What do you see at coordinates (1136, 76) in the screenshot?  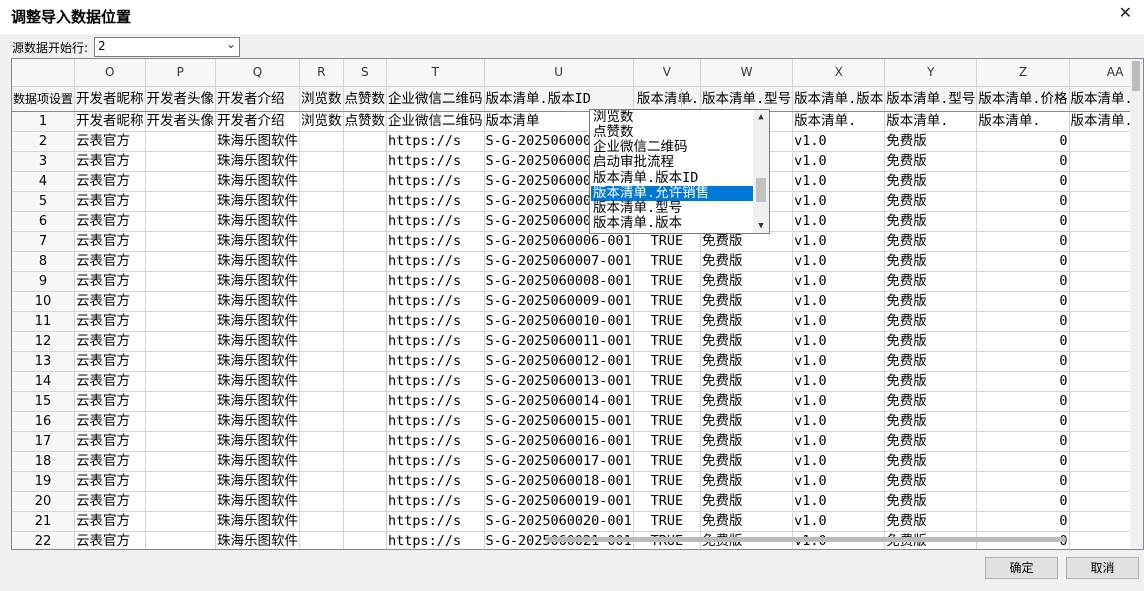 I see `vertical-scroll-thumb` at bounding box center [1136, 76].